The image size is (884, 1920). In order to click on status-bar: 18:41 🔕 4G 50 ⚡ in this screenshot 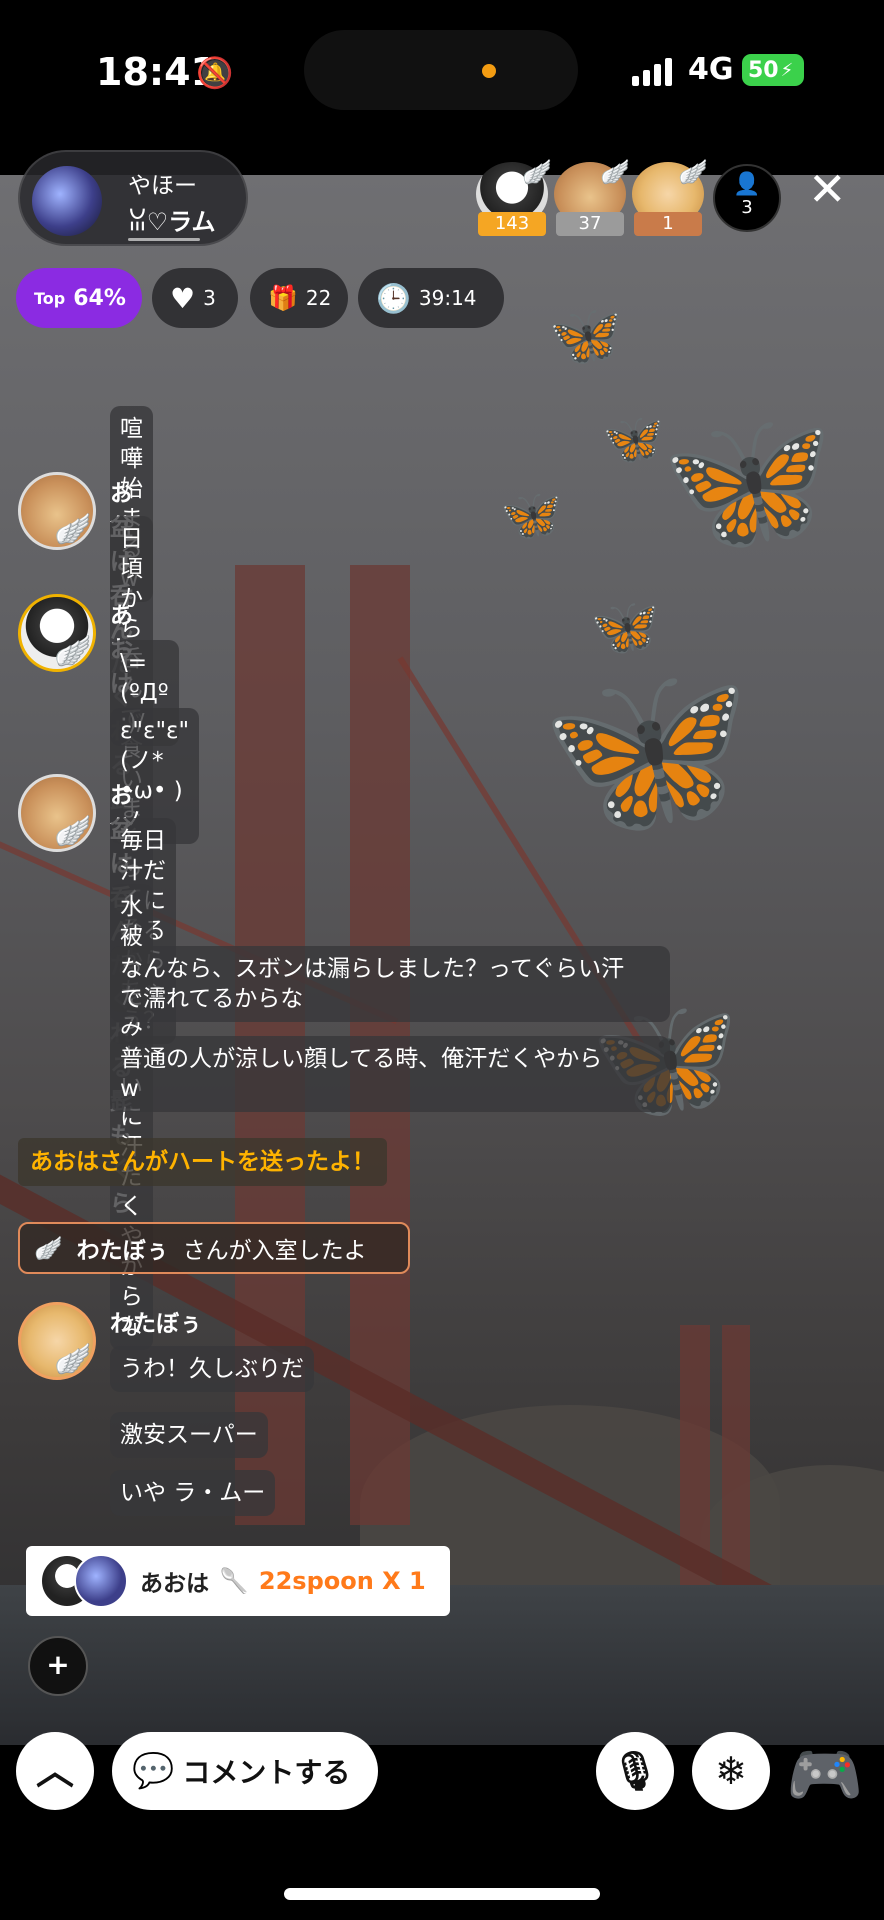, I will do `click(442, 70)`.